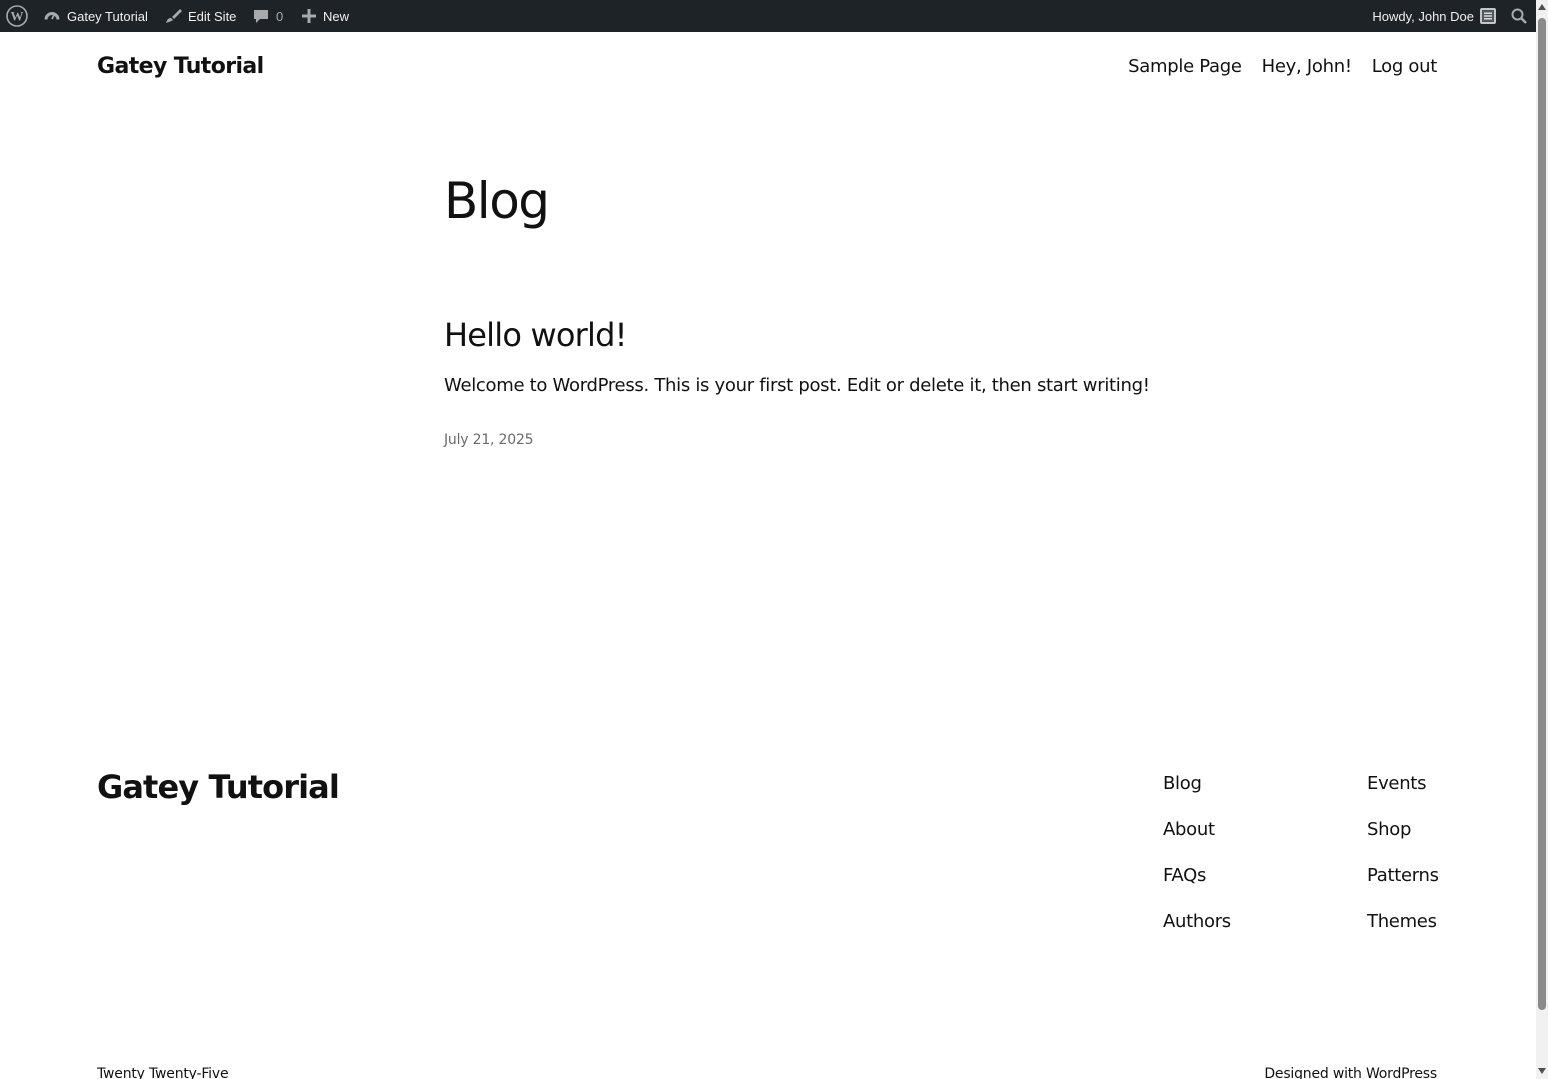 The height and width of the screenshot is (1079, 1548). What do you see at coordinates (180, 66) in the screenshot?
I see `site-title-link: Gatey Tutorial` at bounding box center [180, 66].